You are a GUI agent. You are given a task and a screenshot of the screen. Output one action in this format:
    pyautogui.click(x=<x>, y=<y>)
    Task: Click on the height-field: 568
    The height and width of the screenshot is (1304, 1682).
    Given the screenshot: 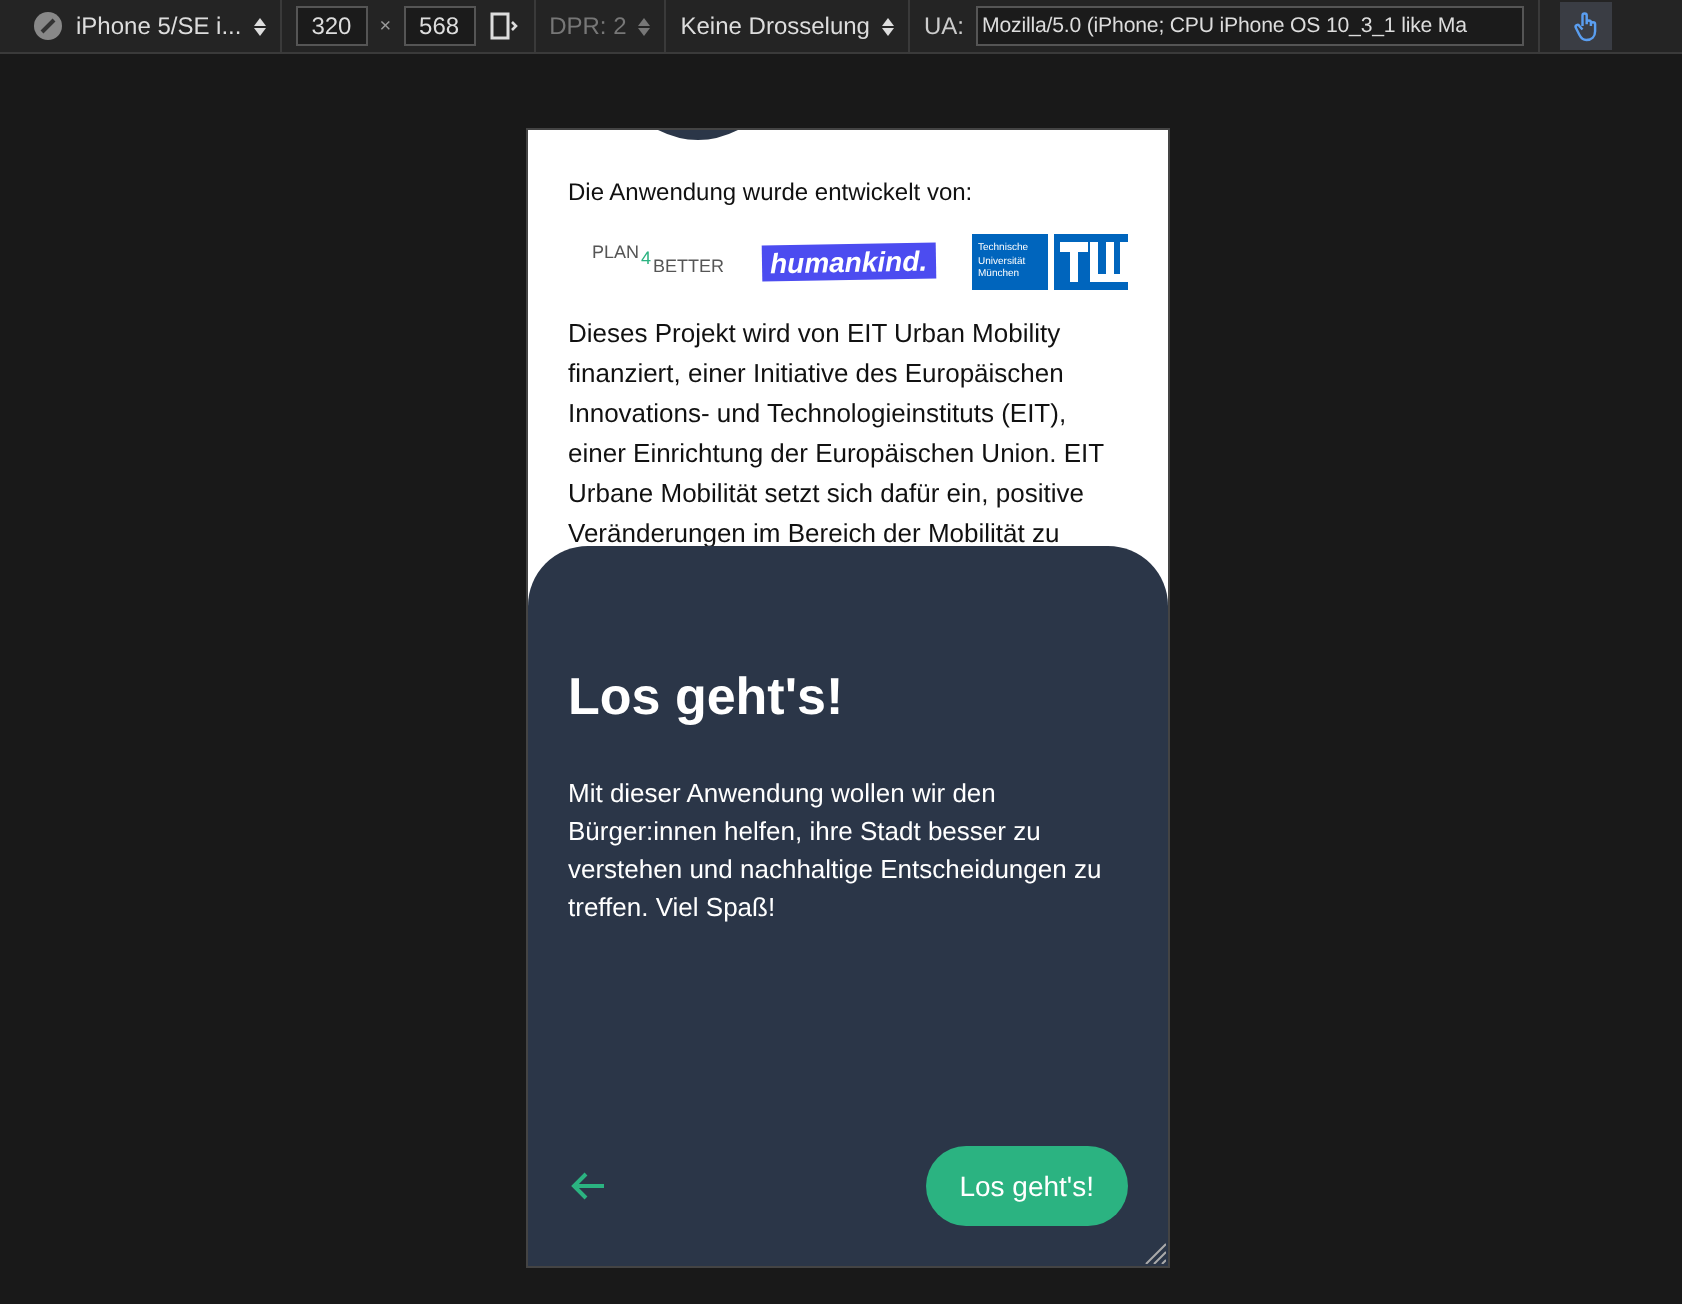 What is the action you would take?
    pyautogui.click(x=439, y=26)
    